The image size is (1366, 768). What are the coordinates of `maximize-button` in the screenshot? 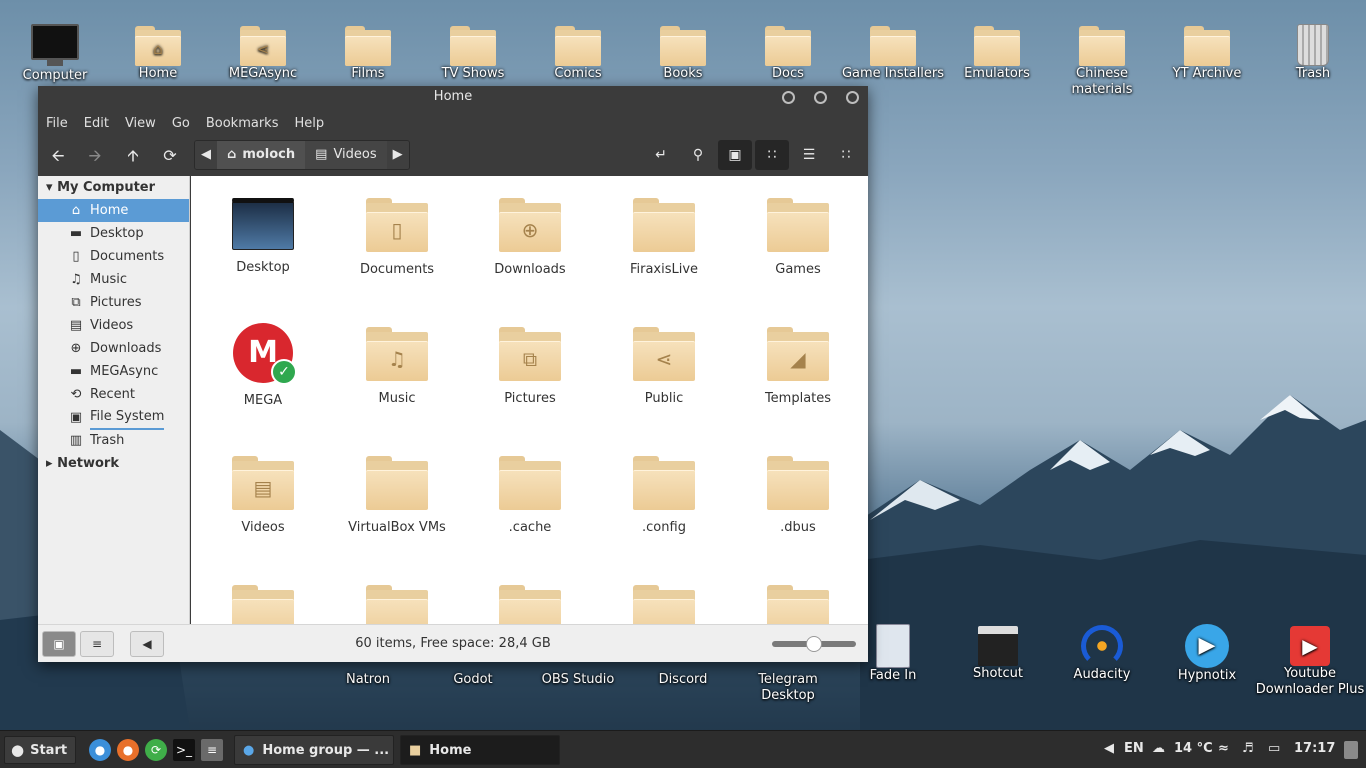 It's located at (820, 97).